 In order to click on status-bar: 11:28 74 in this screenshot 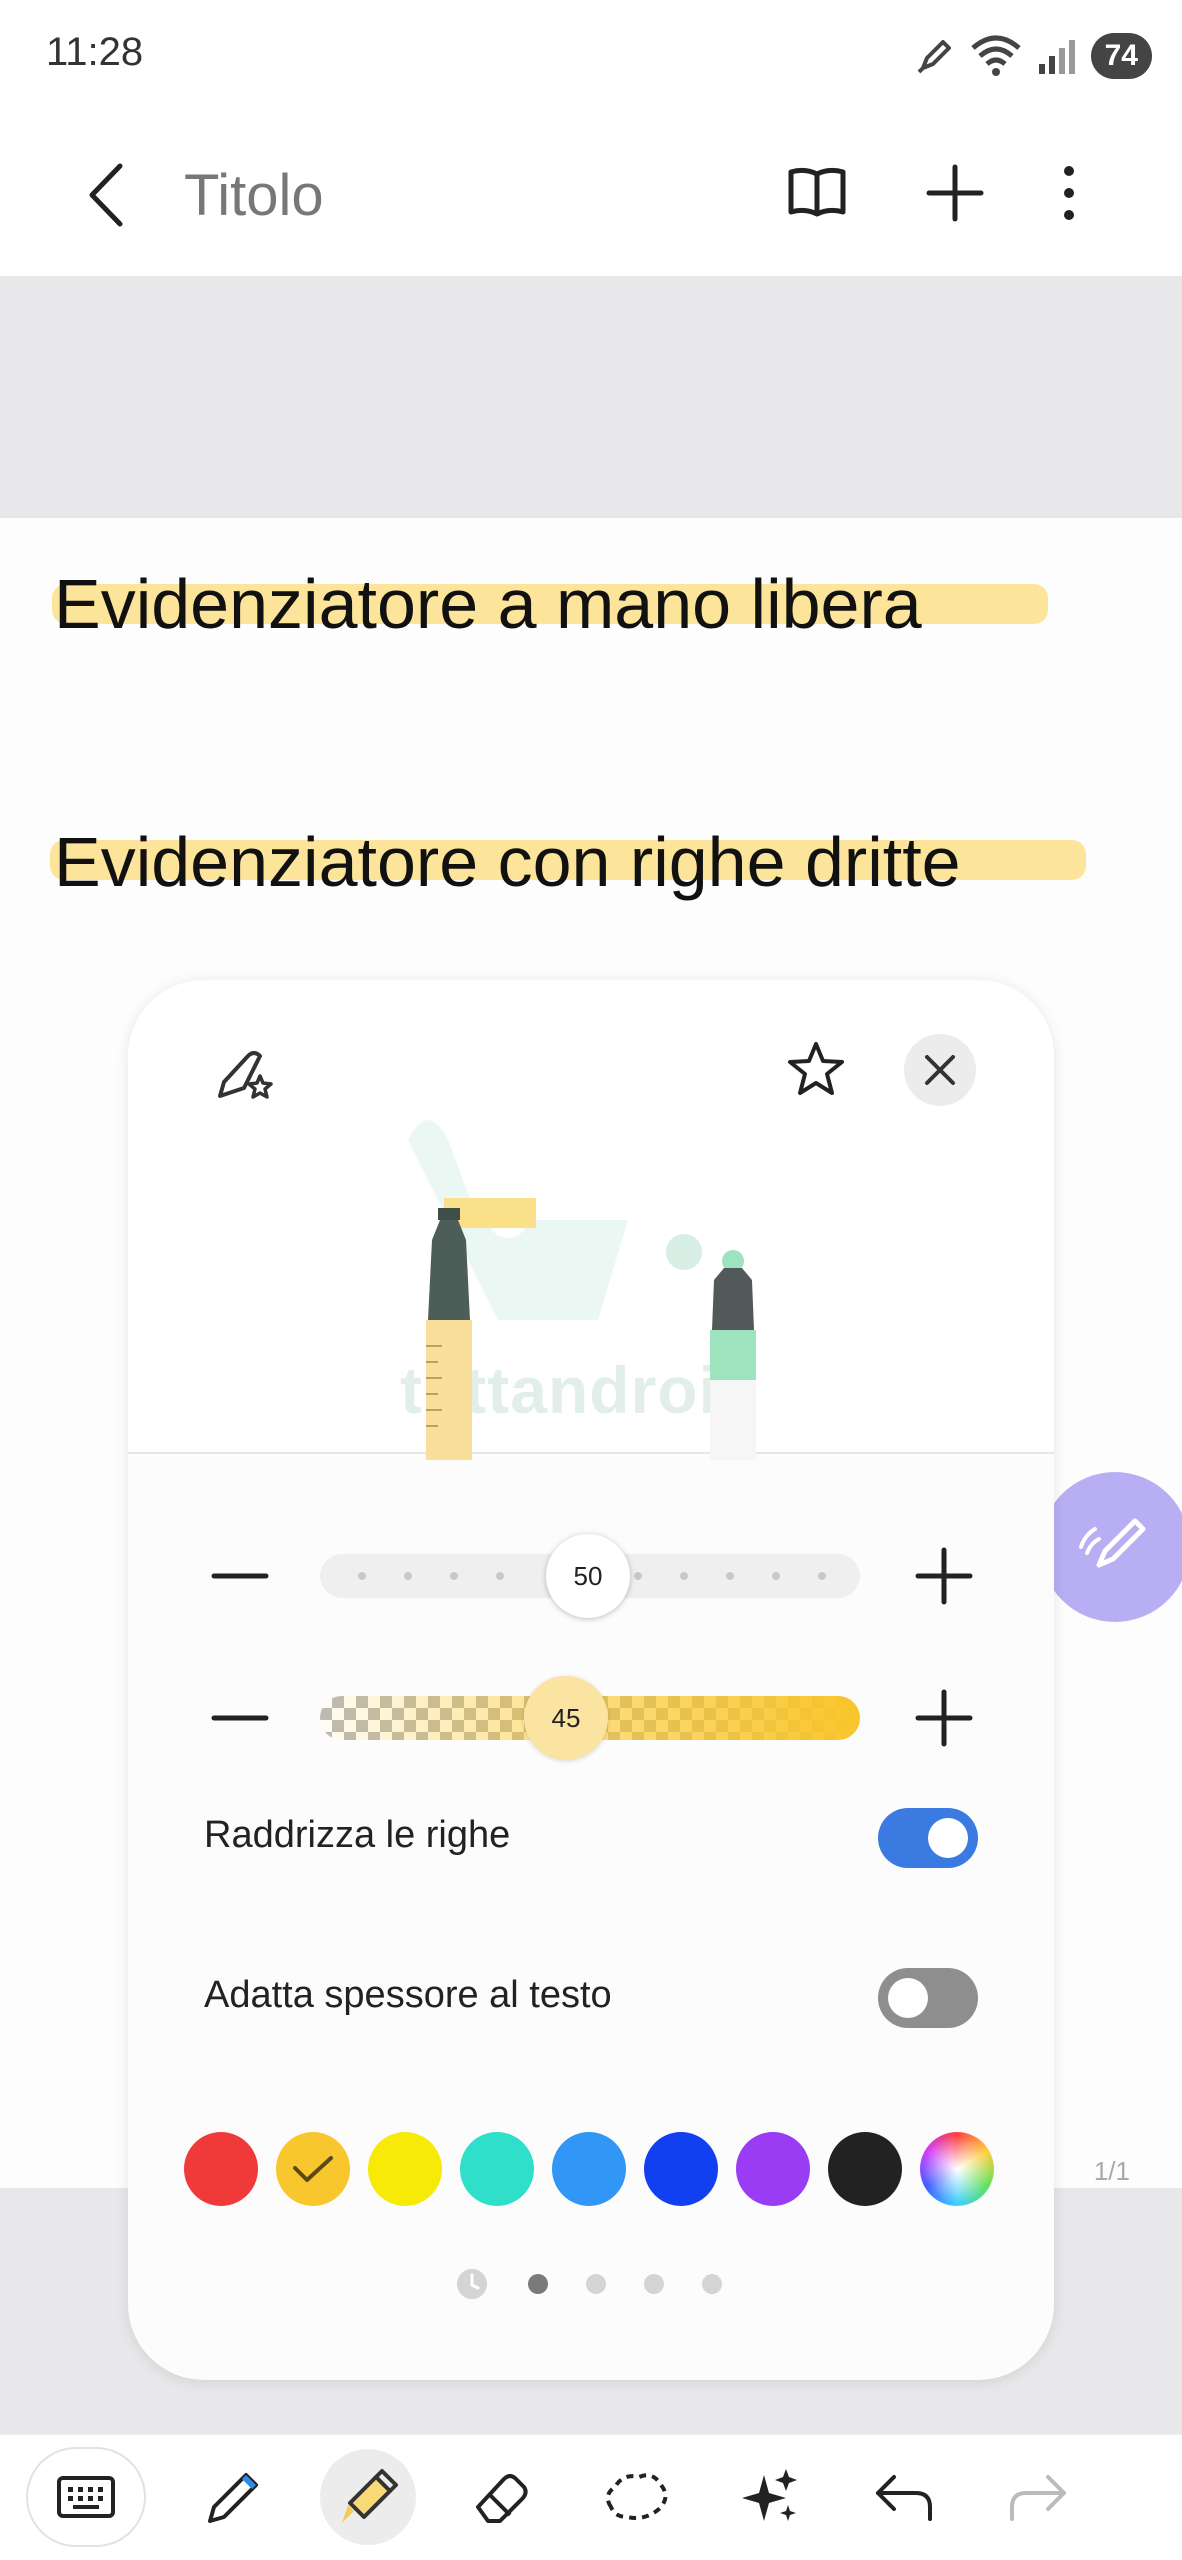, I will do `click(591, 55)`.